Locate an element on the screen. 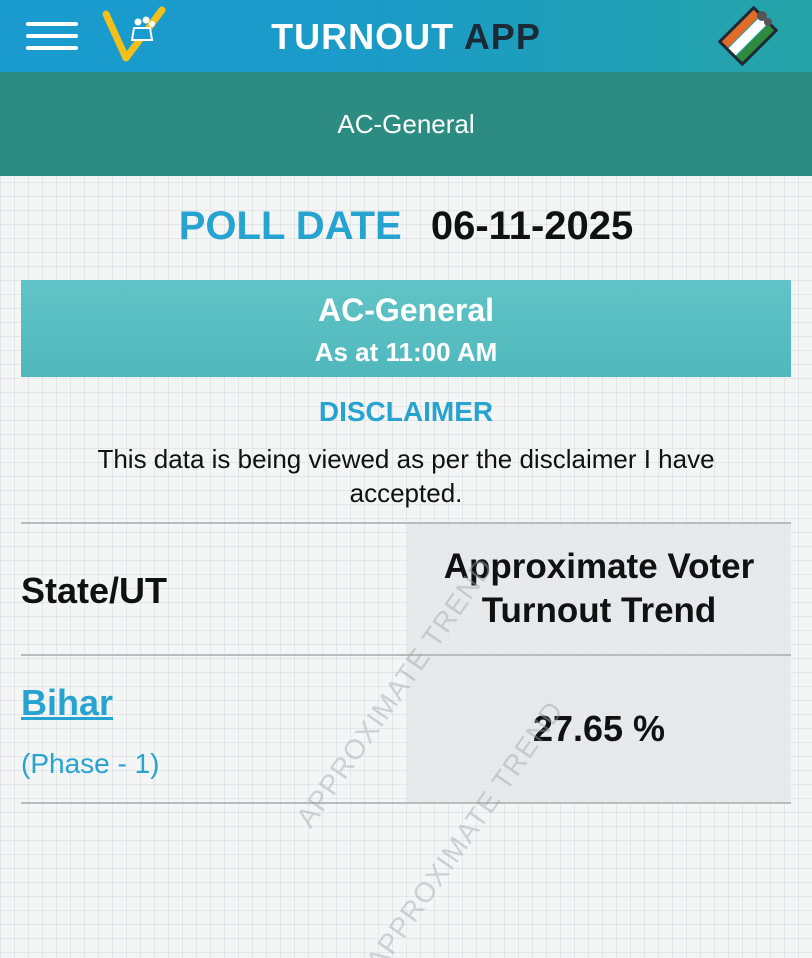 This screenshot has height=958, width=812. state-cell: Bihar (Phase - 1) is located at coordinates (214, 729).